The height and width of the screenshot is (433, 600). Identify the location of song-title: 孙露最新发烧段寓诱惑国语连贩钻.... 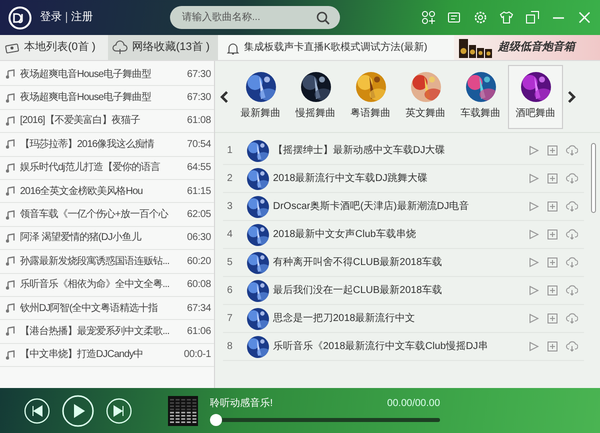
(95, 261).